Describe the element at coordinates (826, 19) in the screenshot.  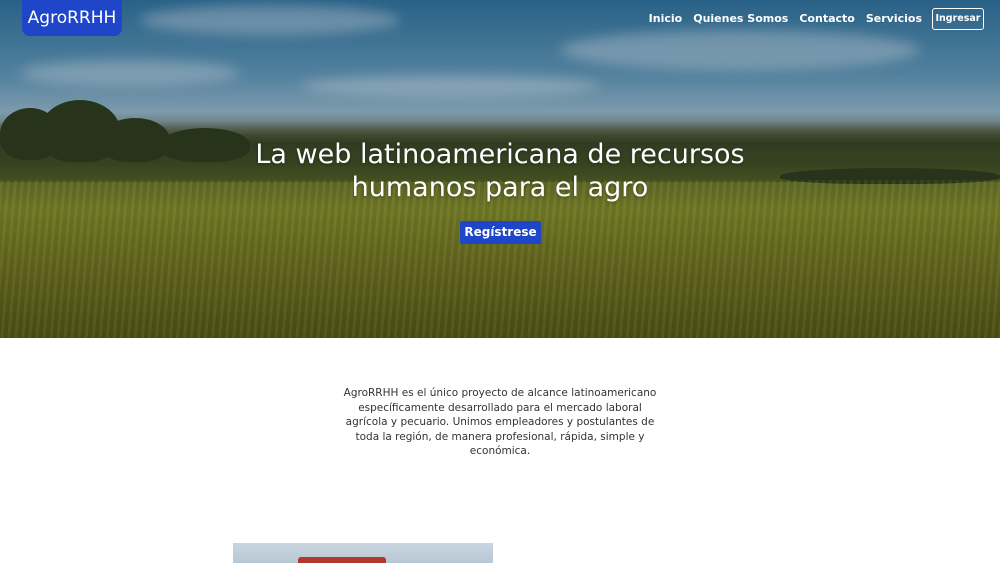
I see `nav-item-contacto: Contacto` at that location.